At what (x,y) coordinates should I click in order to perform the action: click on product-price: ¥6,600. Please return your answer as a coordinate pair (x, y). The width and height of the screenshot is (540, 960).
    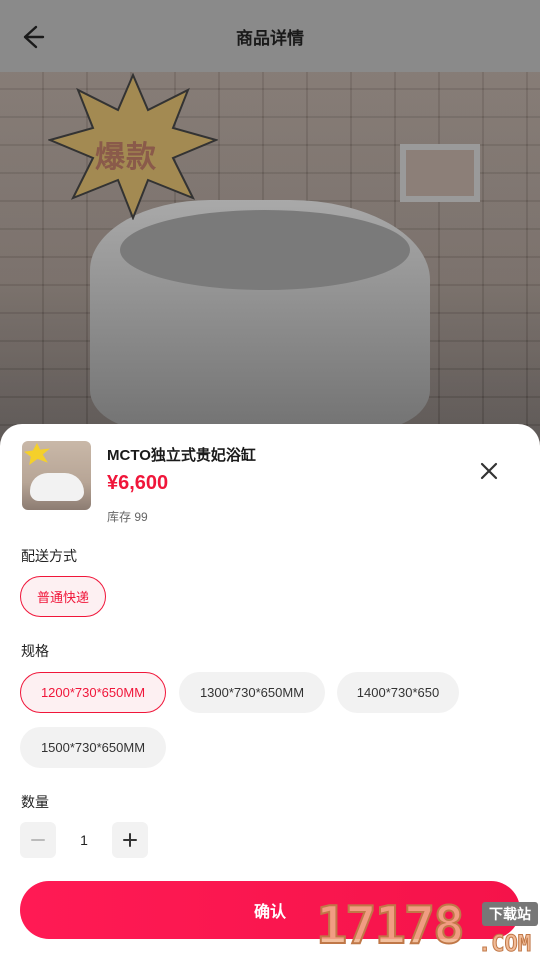
    Looking at the image, I should click on (138, 483).